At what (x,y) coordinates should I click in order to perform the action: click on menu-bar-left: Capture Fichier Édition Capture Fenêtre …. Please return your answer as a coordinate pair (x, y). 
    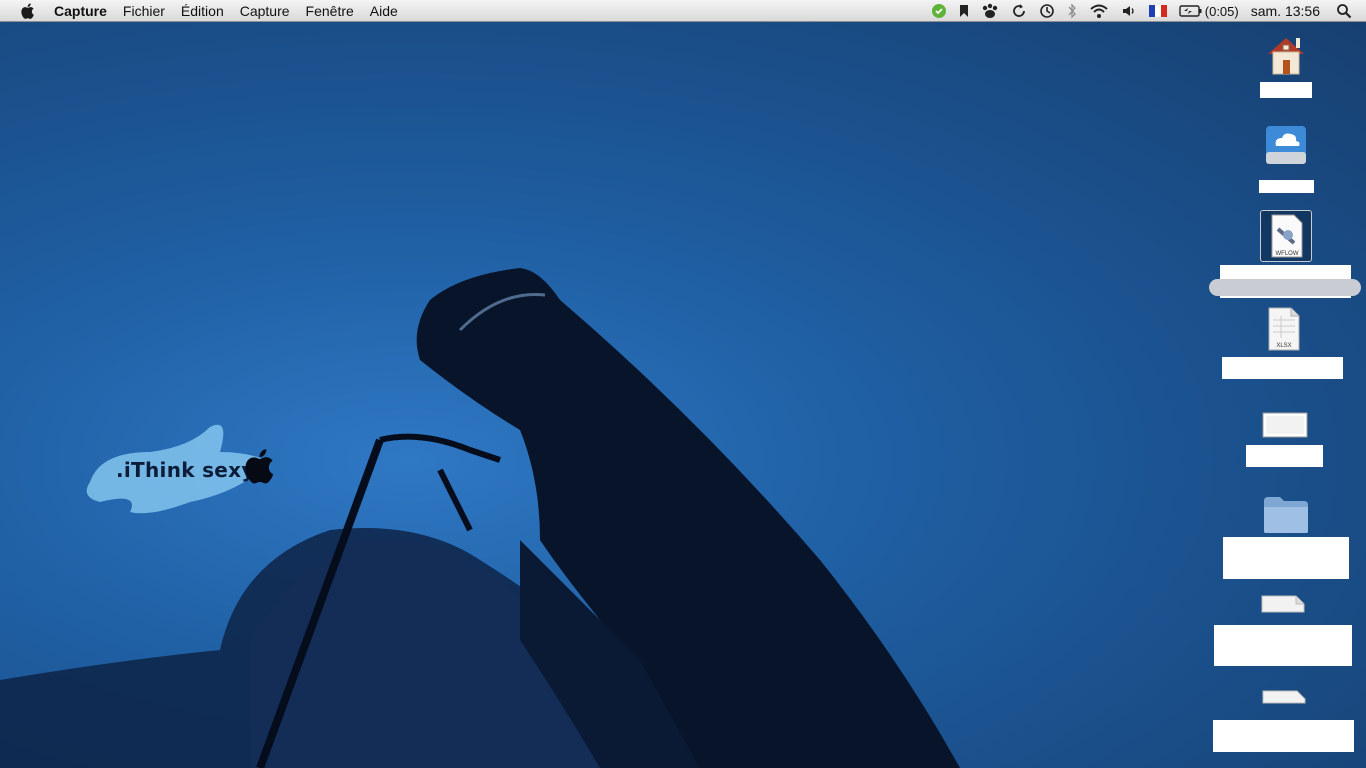
    Looking at the image, I should click on (203, 11).